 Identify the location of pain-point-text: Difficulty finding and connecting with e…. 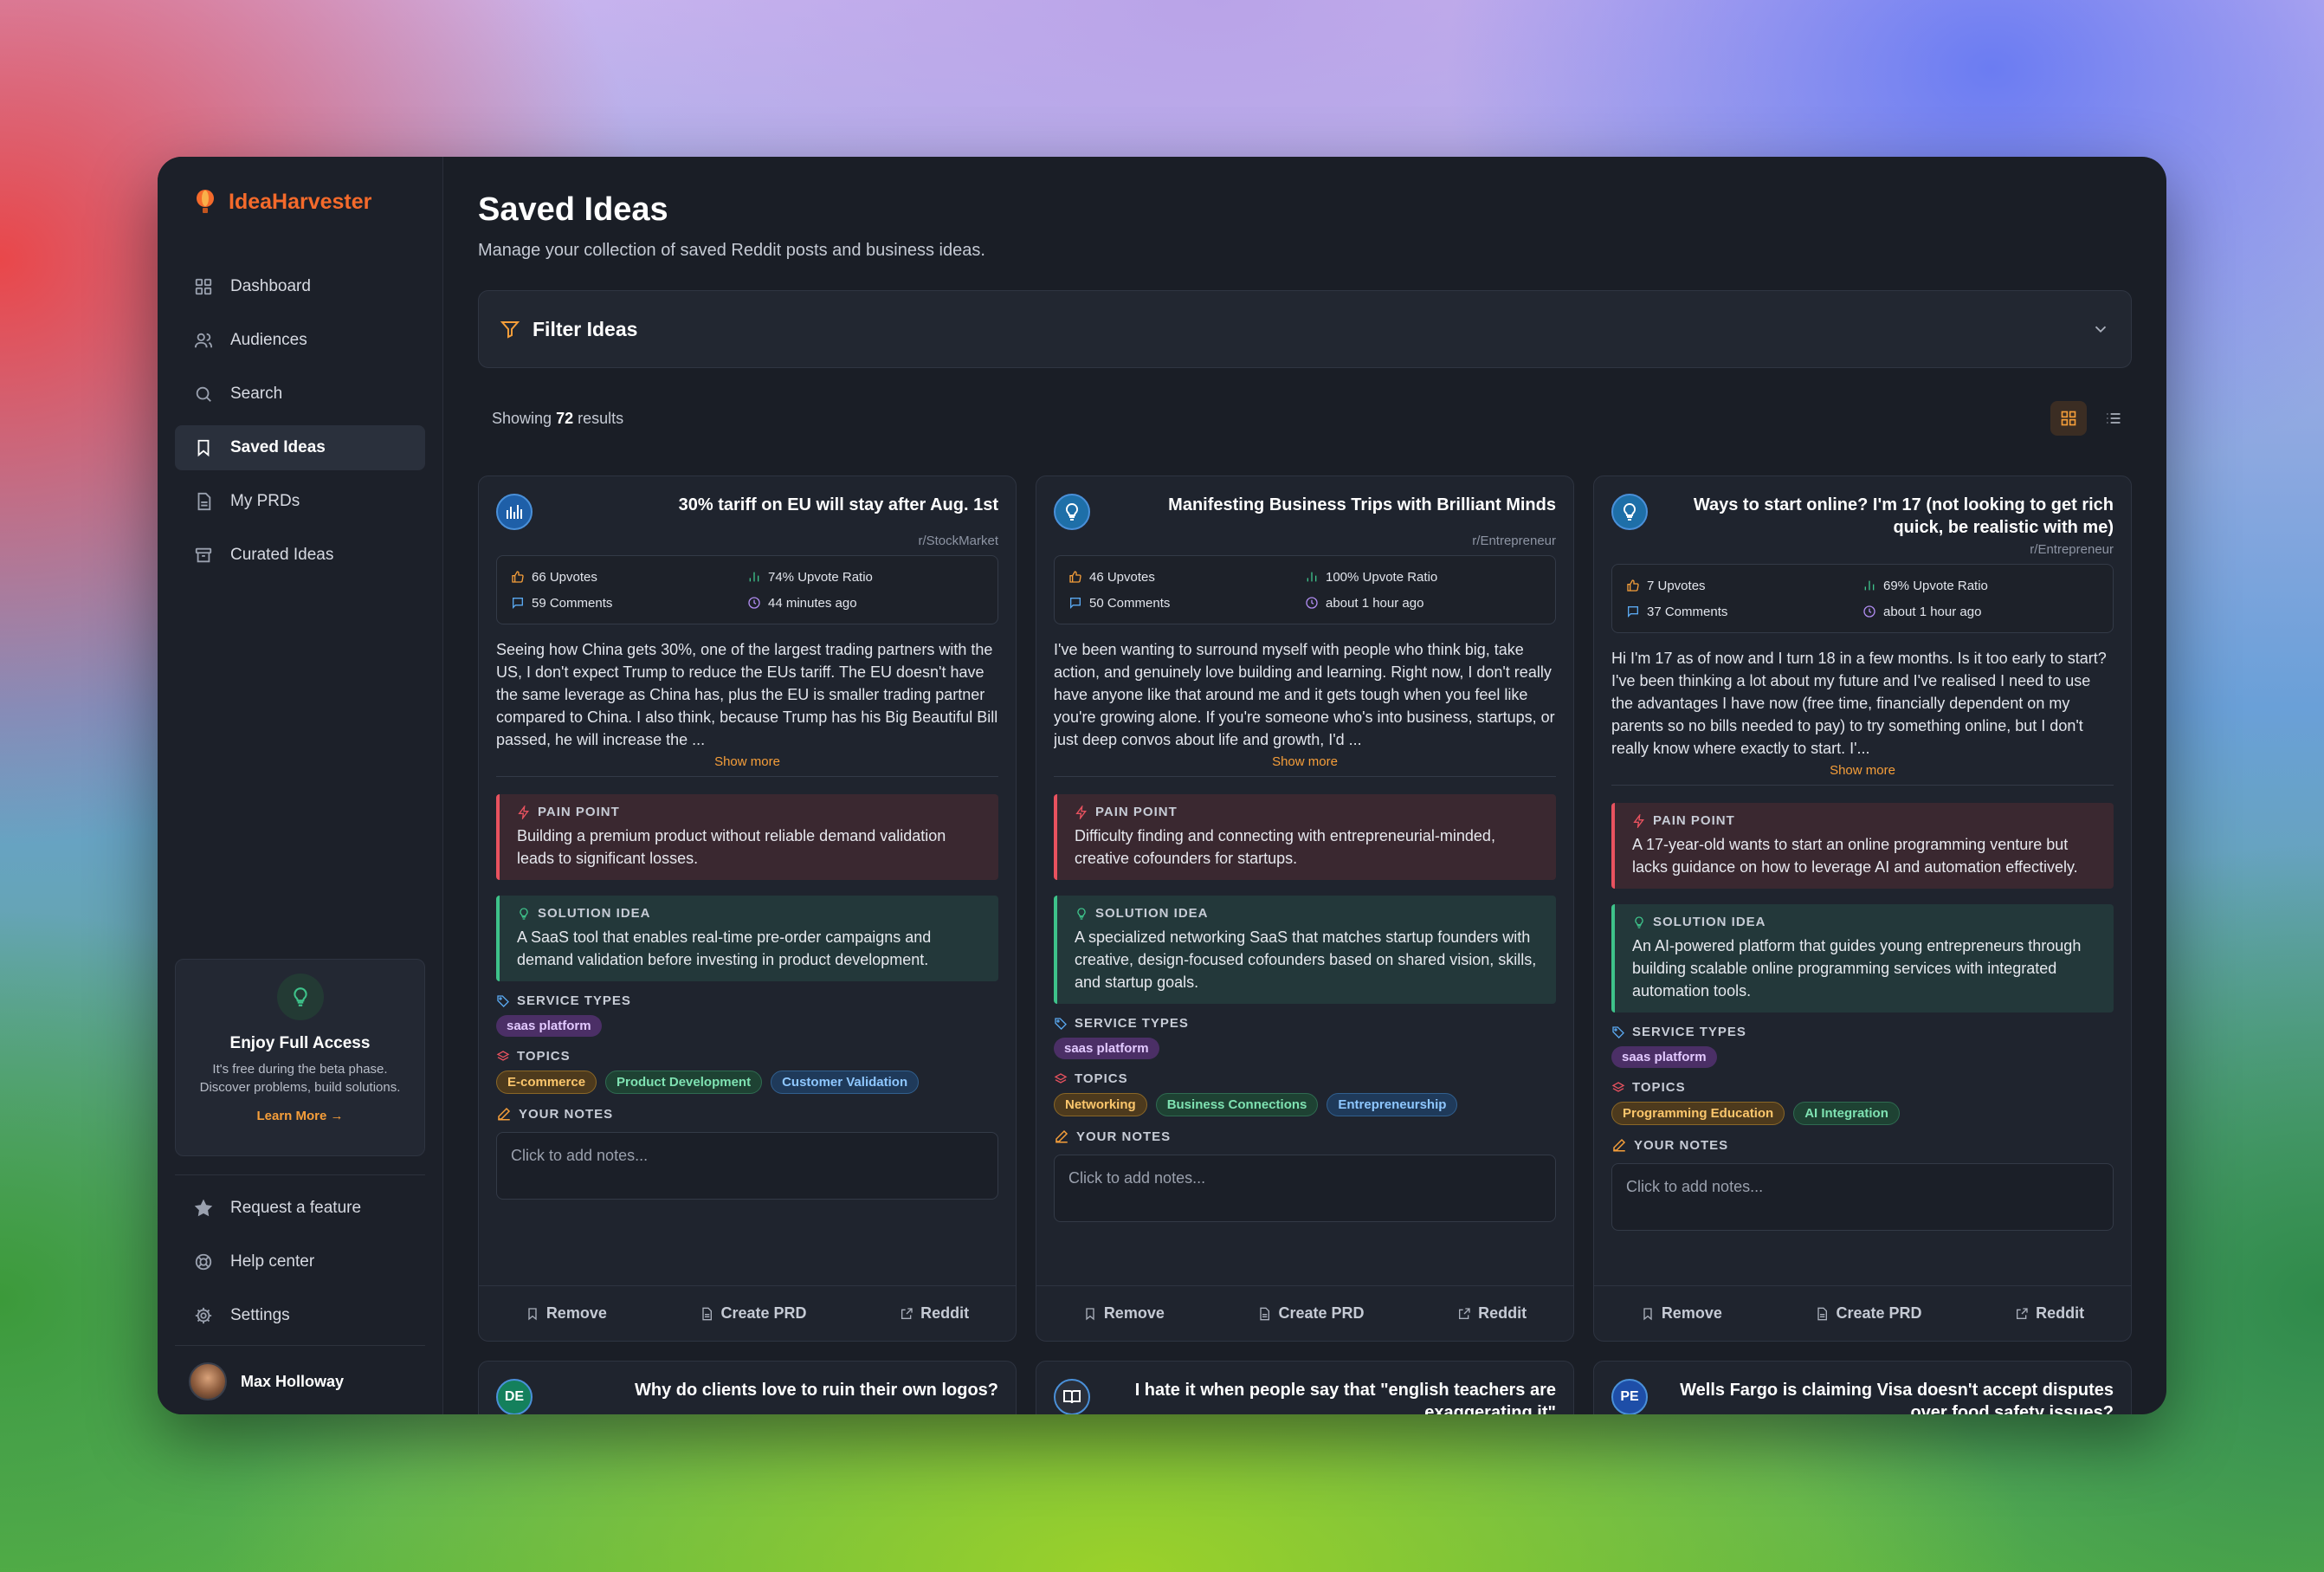
(1285, 847).